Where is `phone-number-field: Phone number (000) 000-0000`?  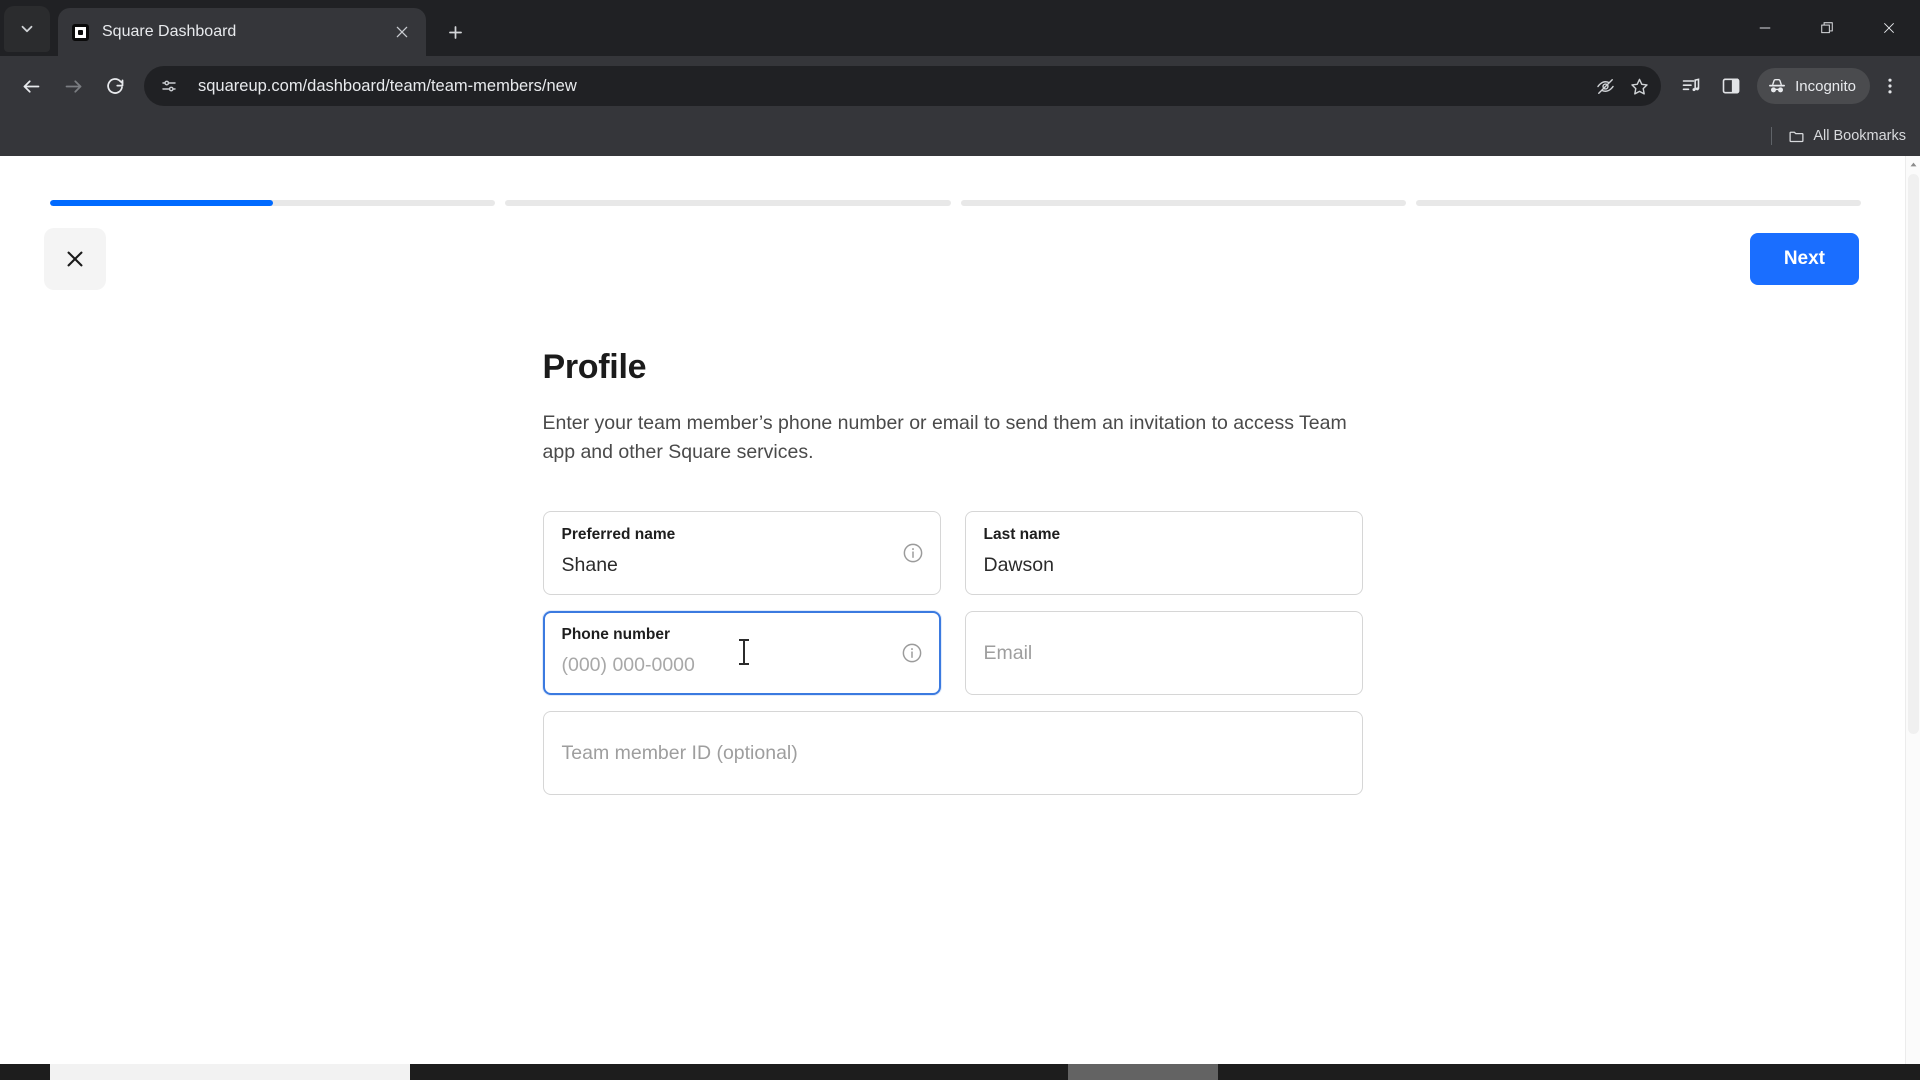
phone-number-field: Phone number (000) 000-0000 is located at coordinates (741, 652).